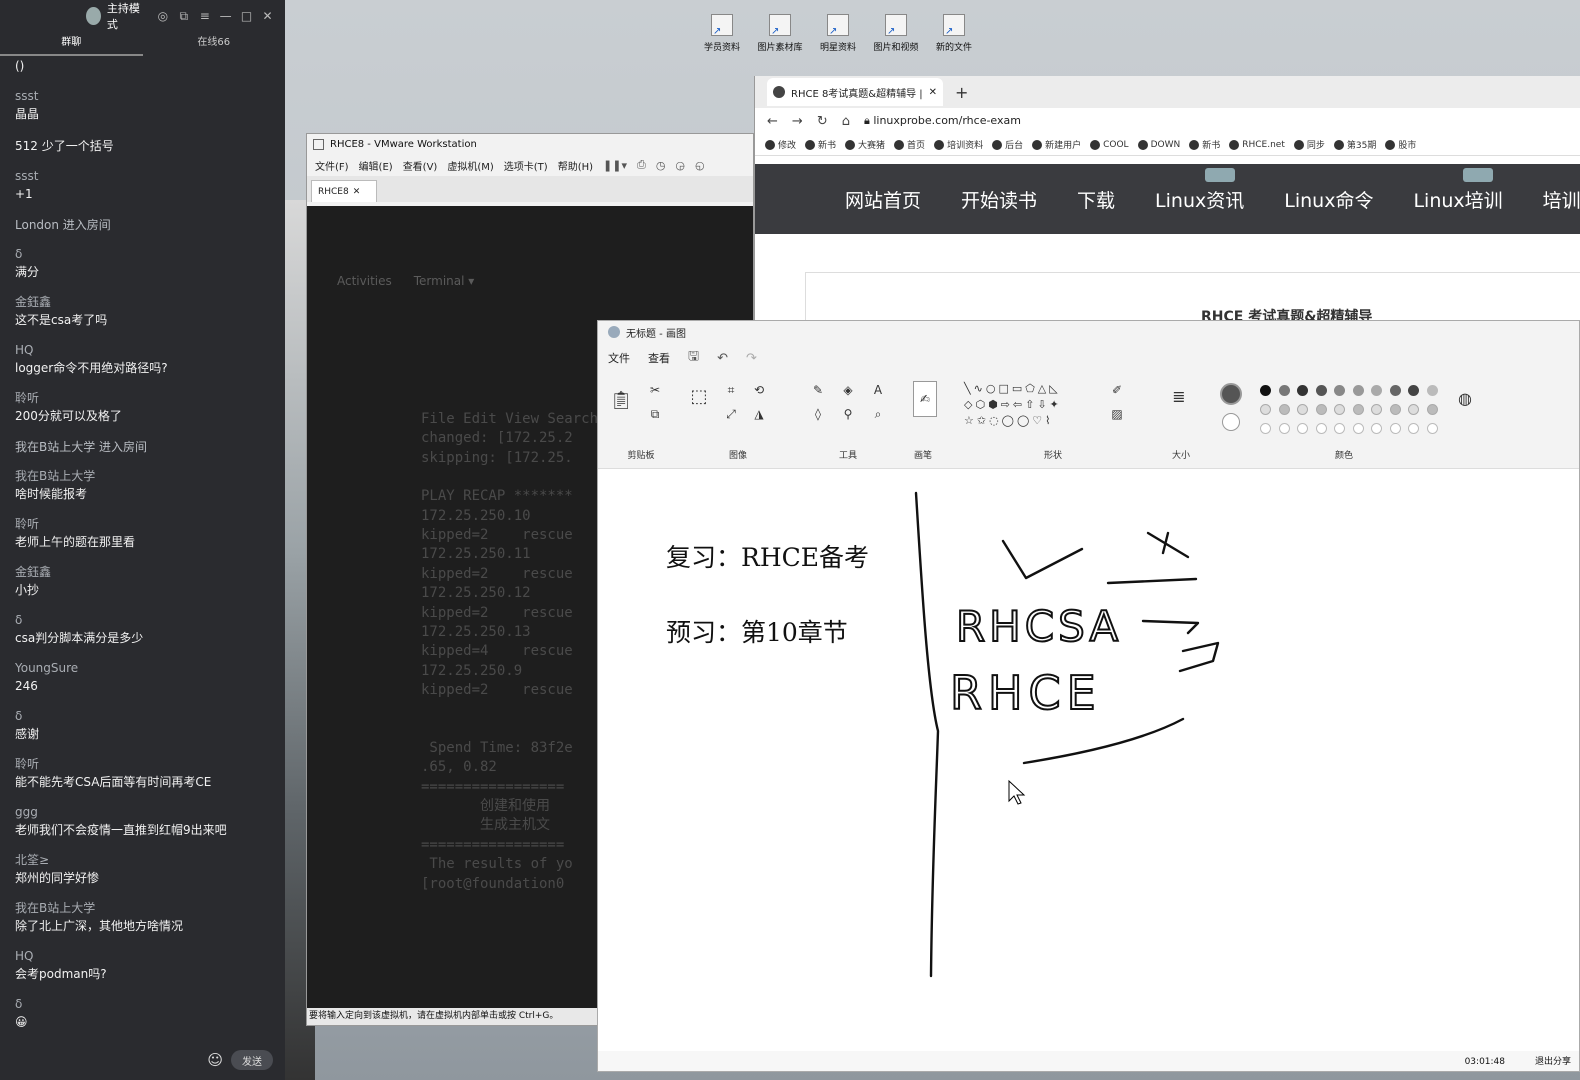 This screenshot has width=1580, height=1080. I want to click on site-nav-item: 网站首页, so click(883, 199).